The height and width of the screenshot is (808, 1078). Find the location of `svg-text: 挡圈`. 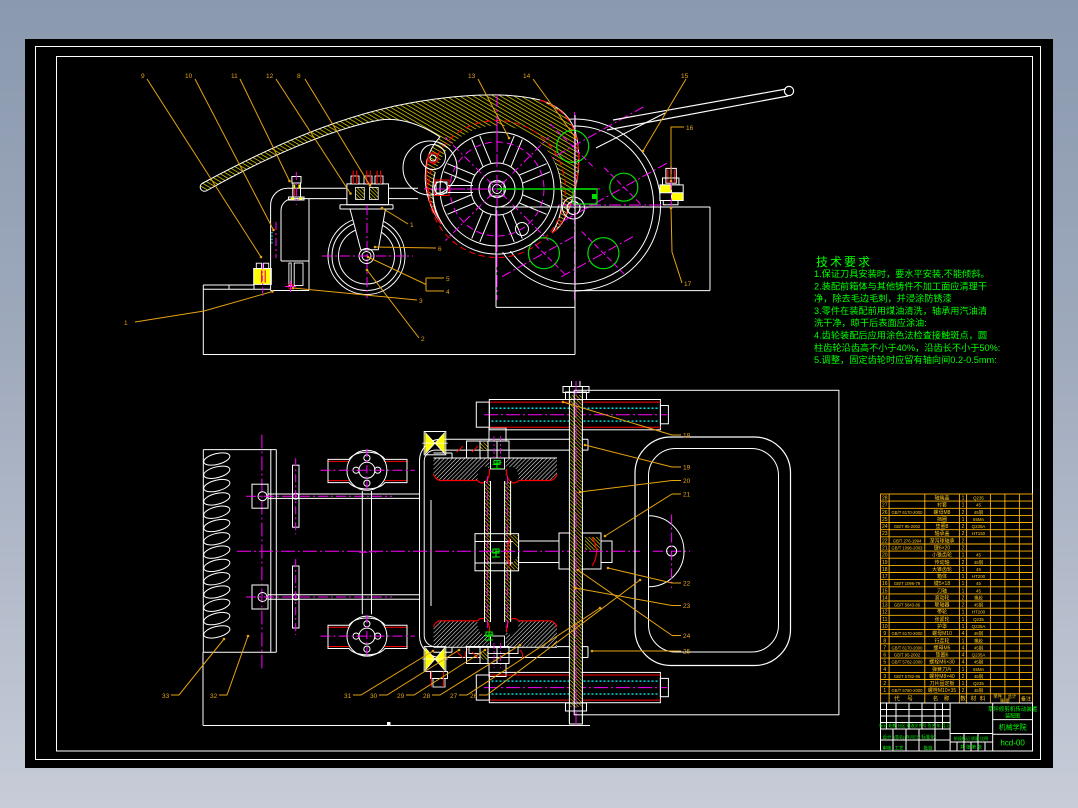

svg-text: 挡圈 is located at coordinates (942, 519).